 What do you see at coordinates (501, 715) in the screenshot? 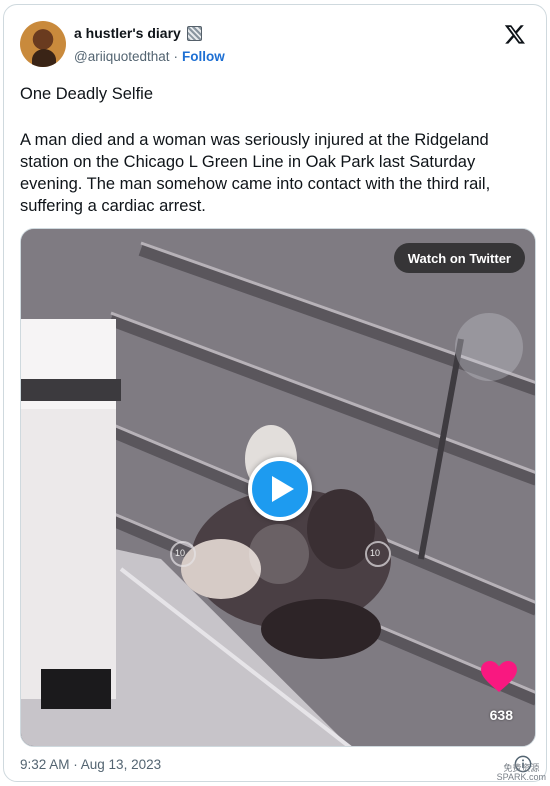
I see `like-count: 638` at bounding box center [501, 715].